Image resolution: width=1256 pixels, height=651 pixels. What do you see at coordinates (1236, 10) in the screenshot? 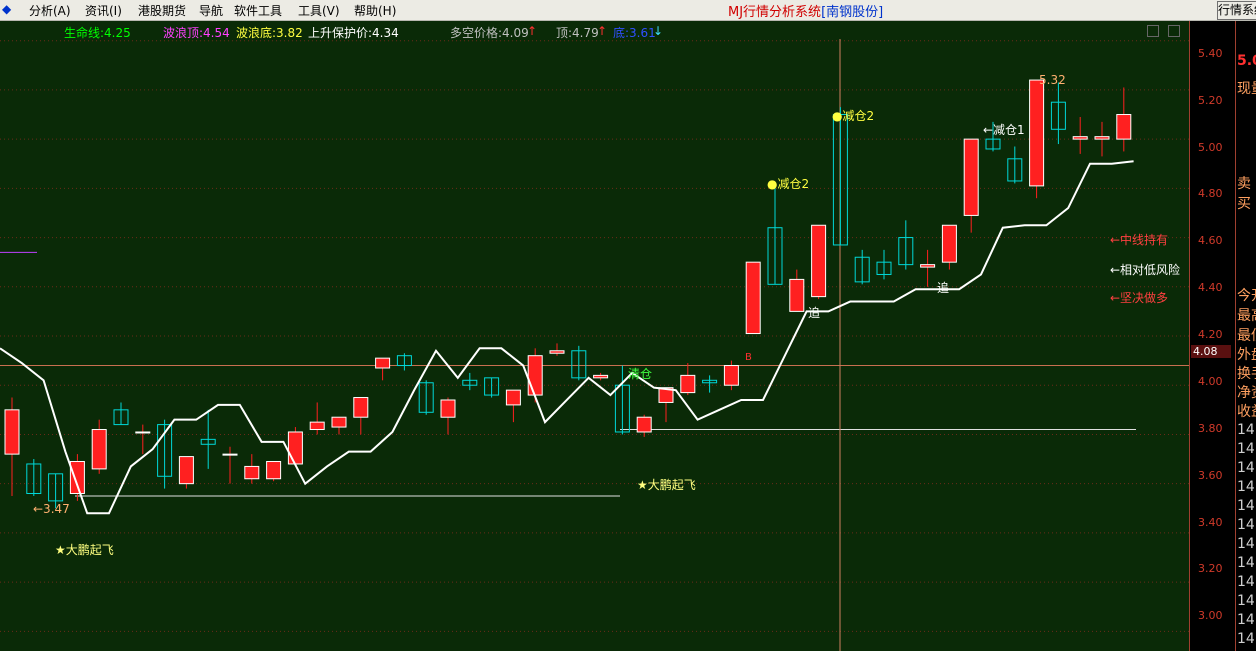
I see `quote-system-button: 行情系统` at bounding box center [1236, 10].